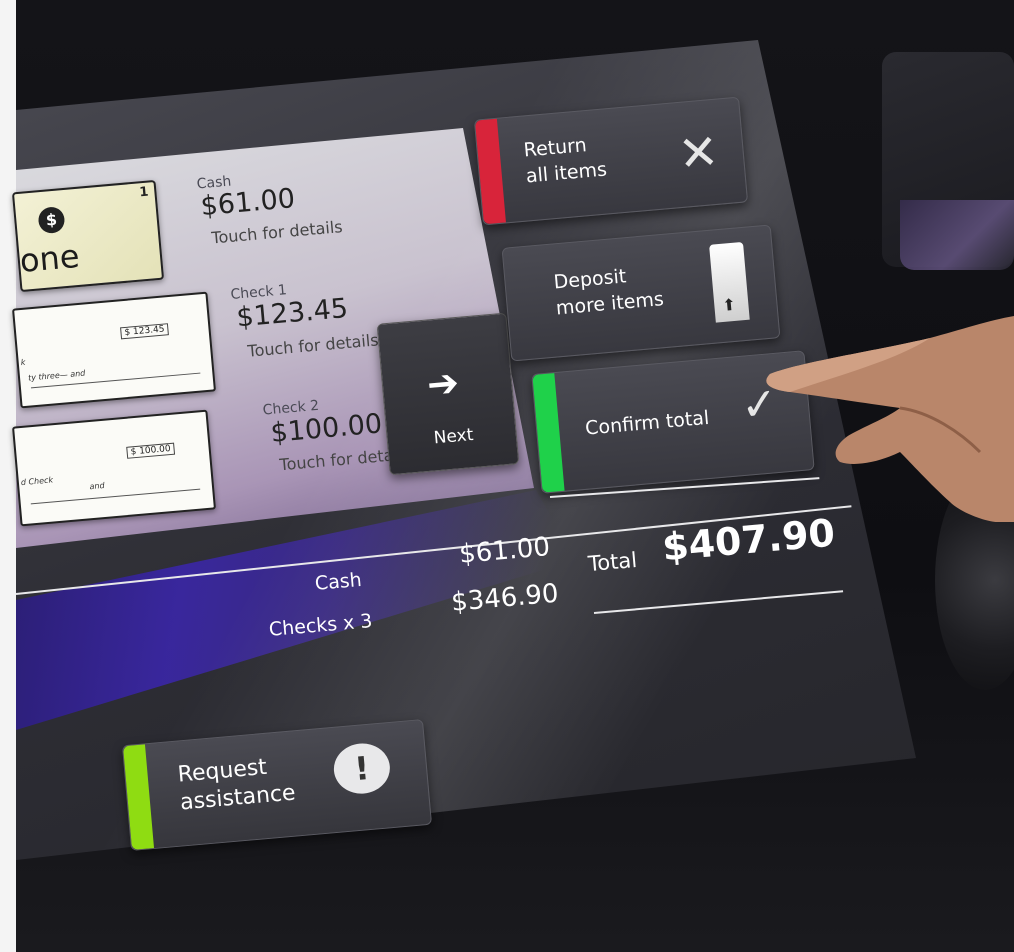 This screenshot has width=1014, height=952. I want to click on cash-card-word: one, so click(49, 258).